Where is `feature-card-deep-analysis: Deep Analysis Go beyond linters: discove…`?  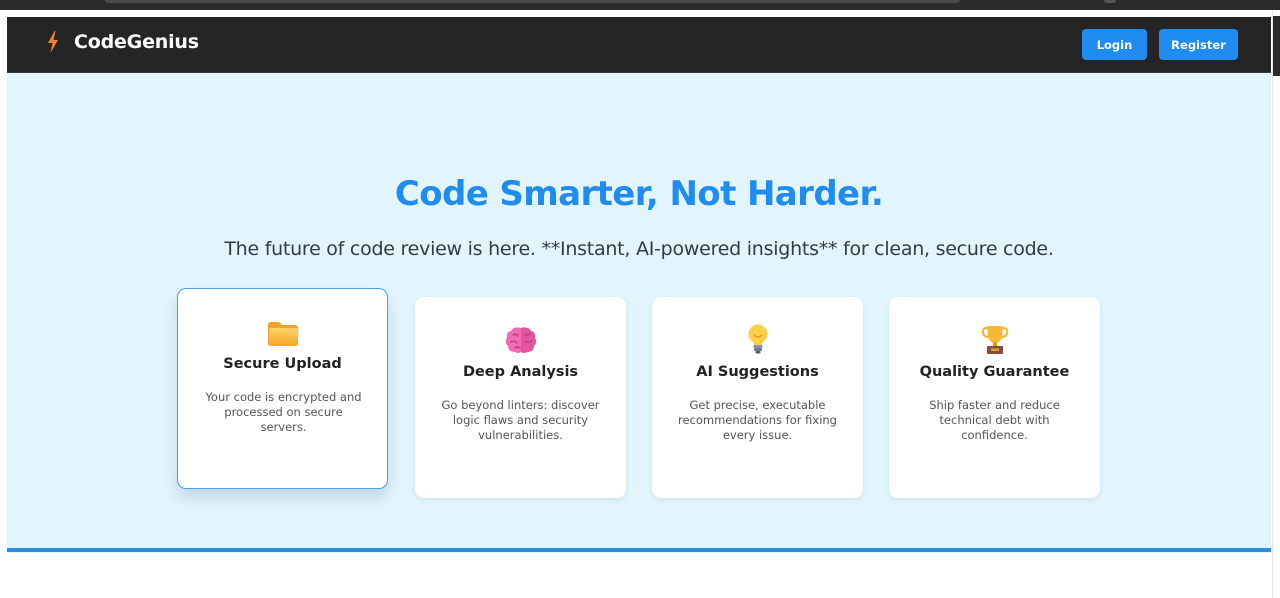
feature-card-deep-analysis: Deep Analysis Go beyond linters: discove… is located at coordinates (520, 397).